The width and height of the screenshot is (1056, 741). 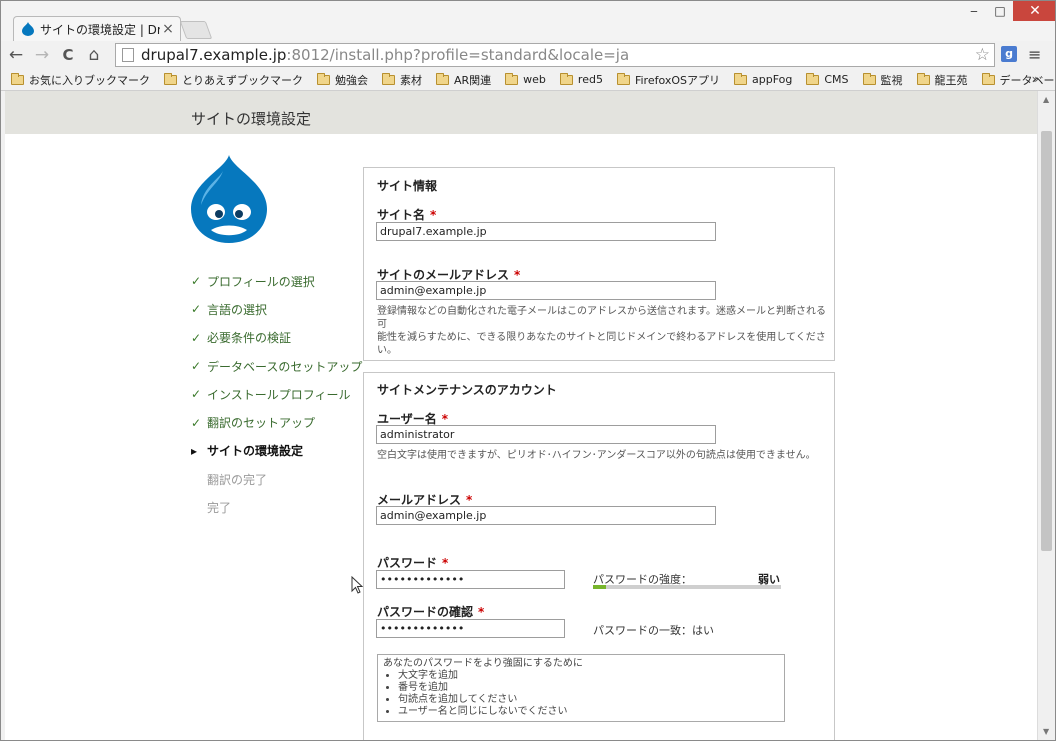 I want to click on username-input: administrator, so click(x=546, y=434).